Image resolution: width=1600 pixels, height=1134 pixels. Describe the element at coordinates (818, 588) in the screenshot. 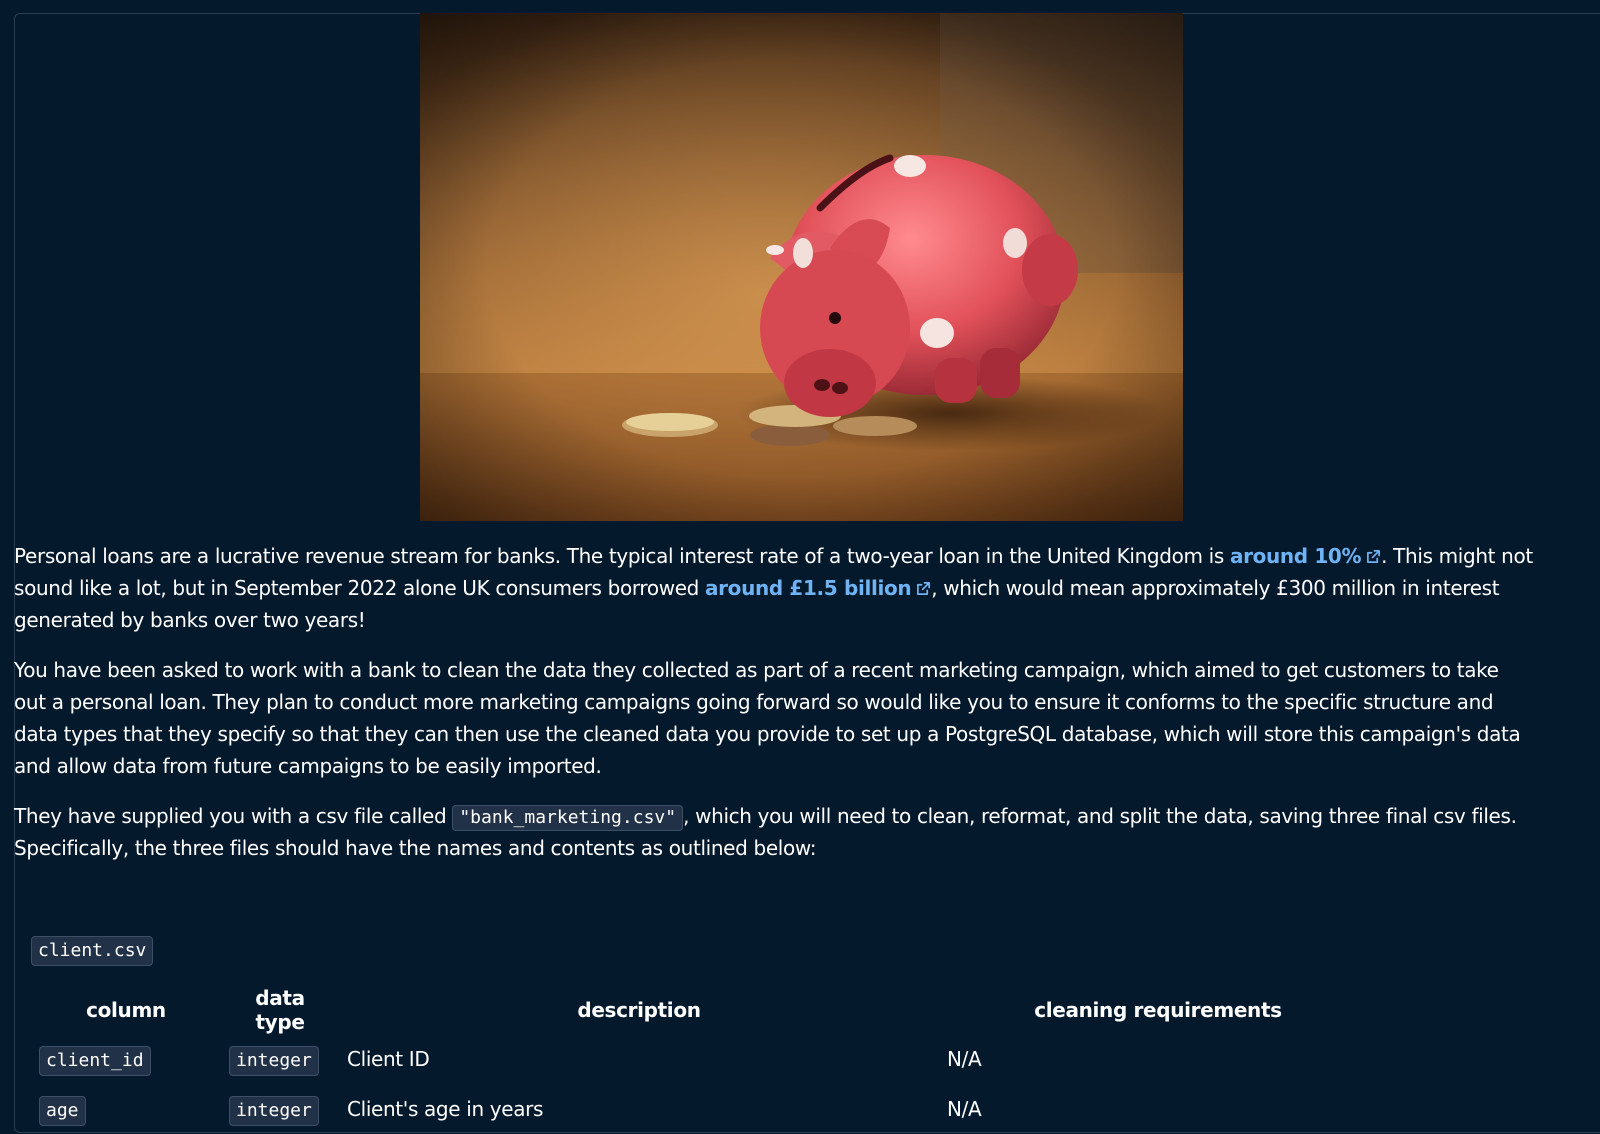

I see `around-1-5-billion-link: around £1.5 billion` at that location.